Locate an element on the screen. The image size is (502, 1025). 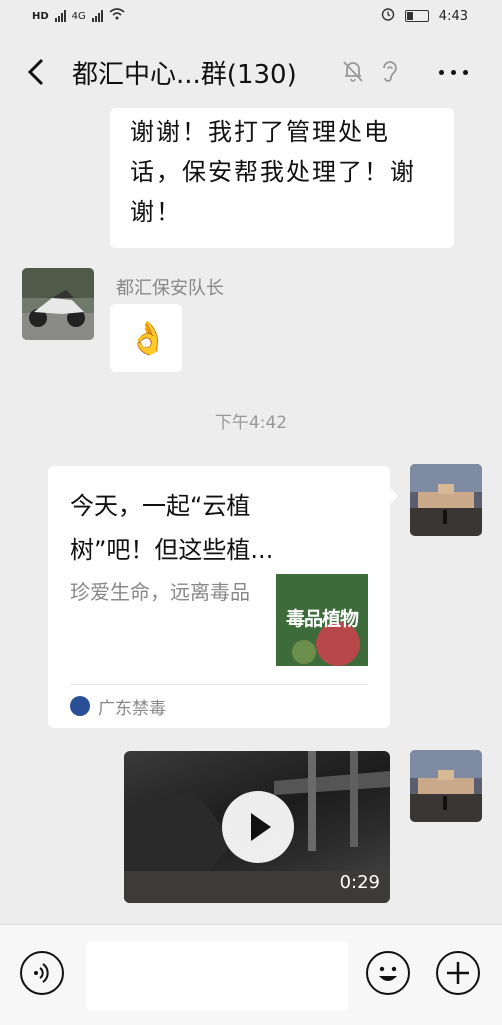
plus-icon is located at coordinates (458, 973).